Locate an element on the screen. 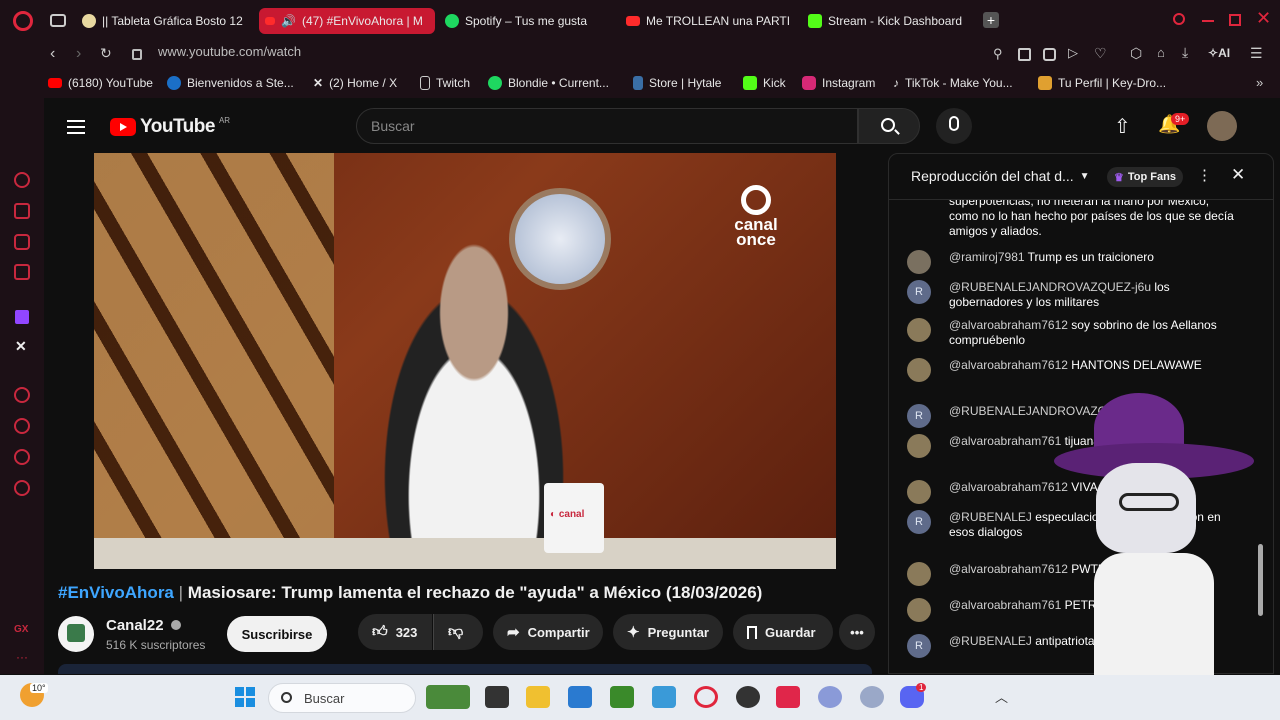 The width and height of the screenshot is (1280, 720). bookmark-twitch: Twitch is located at coordinates (445, 83).